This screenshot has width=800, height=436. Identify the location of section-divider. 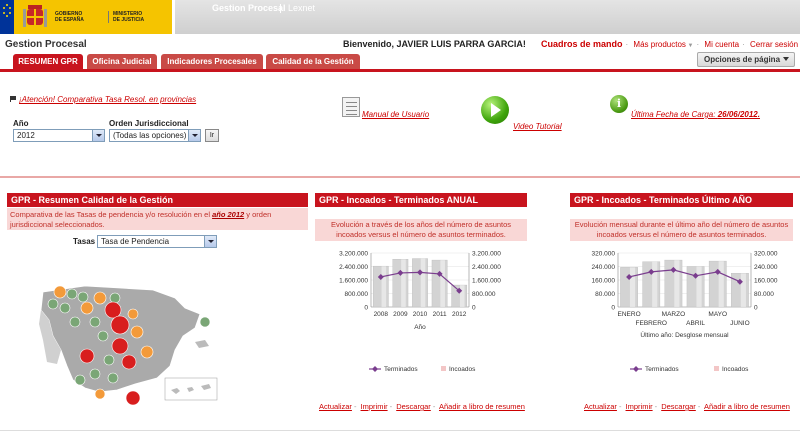
(400, 177).